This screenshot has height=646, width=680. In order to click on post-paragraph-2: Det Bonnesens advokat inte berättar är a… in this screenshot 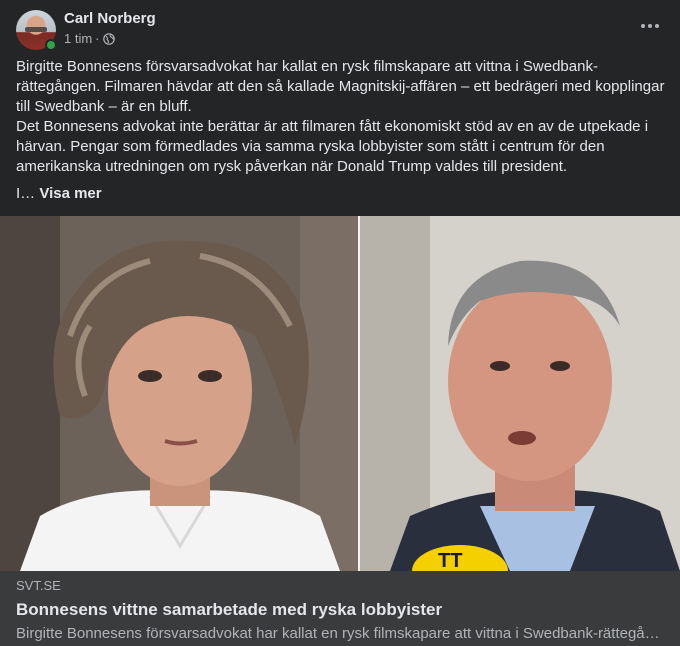, I will do `click(332, 146)`.